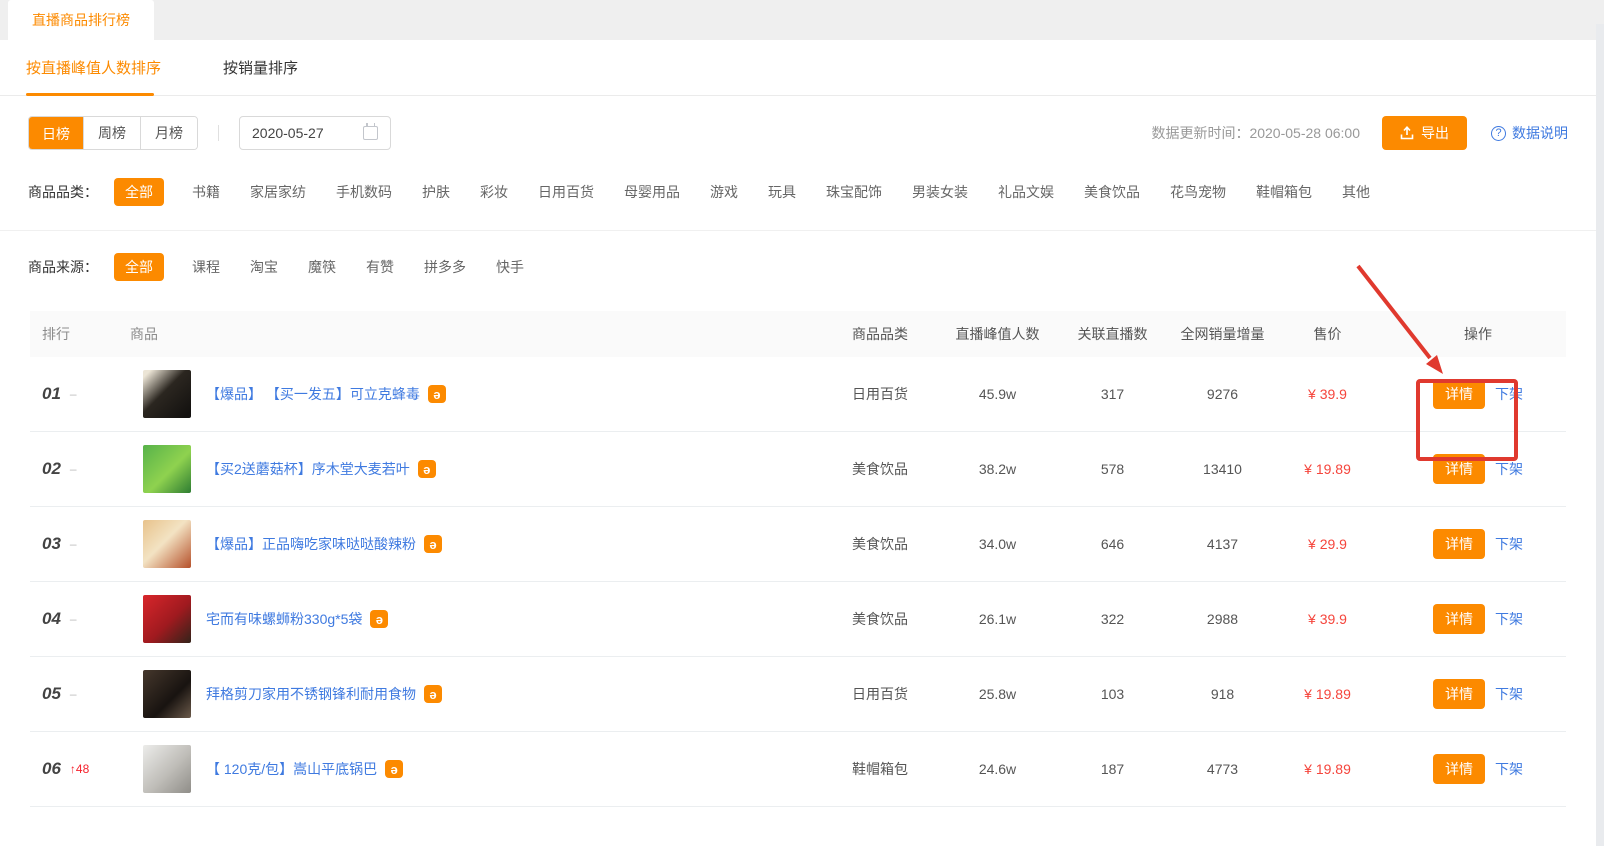  I want to click on category-option: 美食饮品, so click(1112, 192).